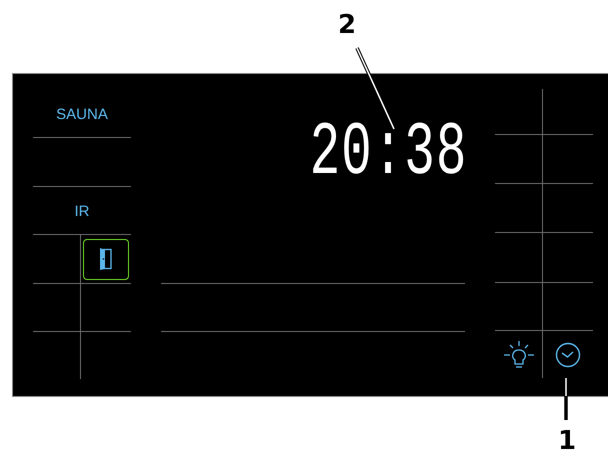 This screenshot has height=460, width=608. I want to click on callout-number: 1, so click(567, 441).